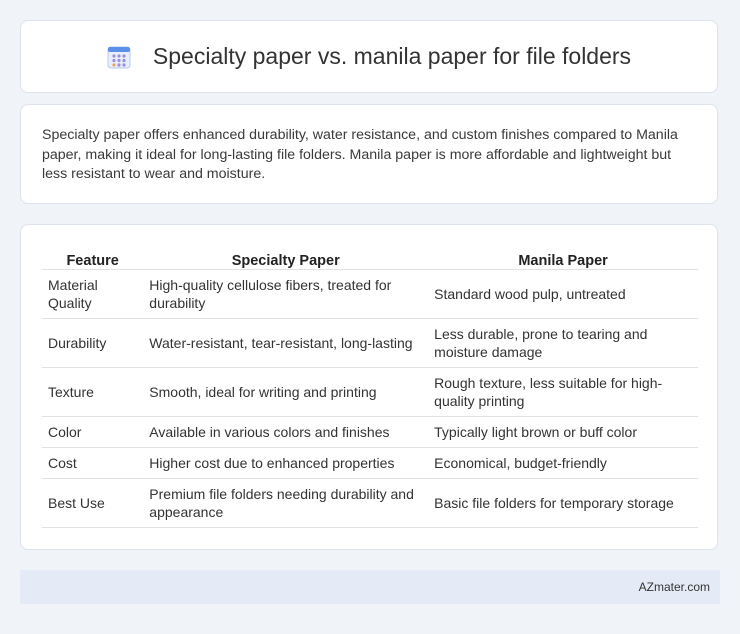  Describe the element at coordinates (286, 392) in the screenshot. I see `specialty-cell: Smooth, ideal for writing and printing` at that location.